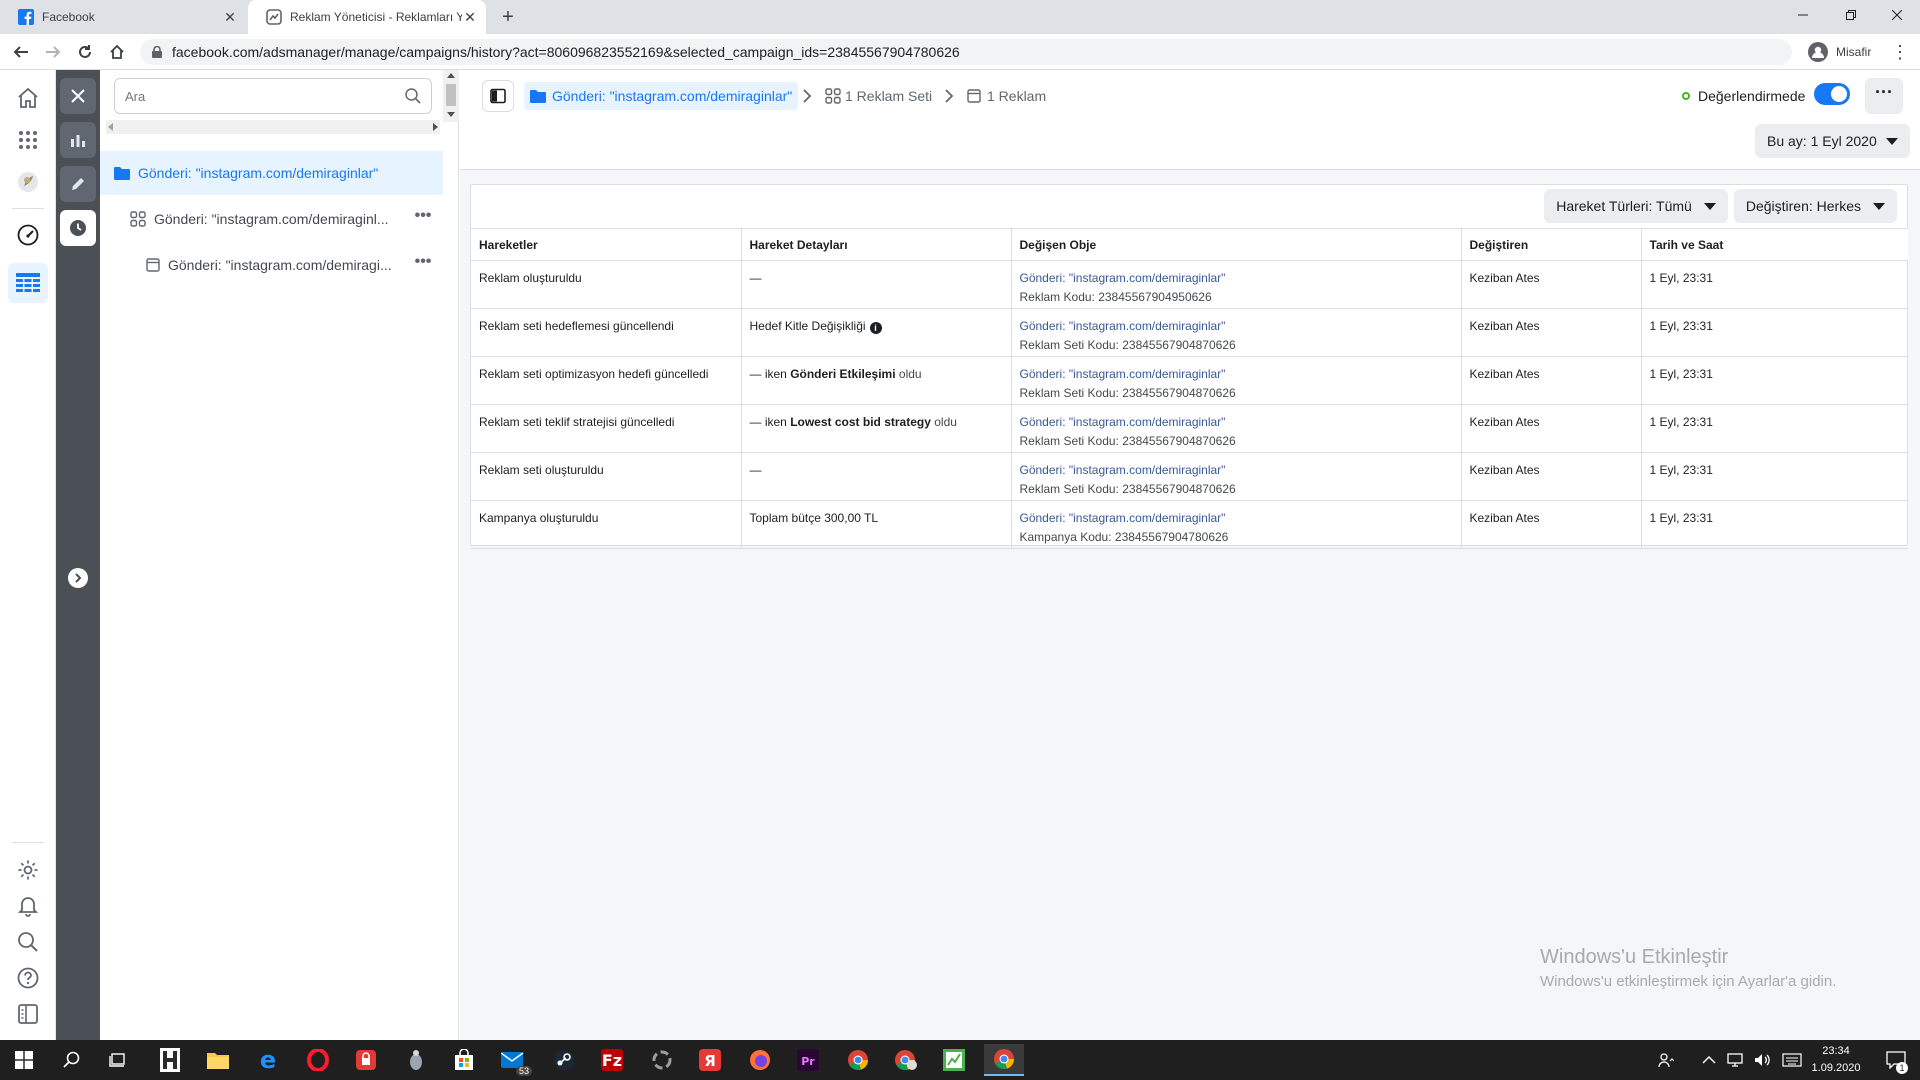 This screenshot has width=1920, height=1080. Describe the element at coordinates (760, 1060) in the screenshot. I see `firefox-icon` at that location.